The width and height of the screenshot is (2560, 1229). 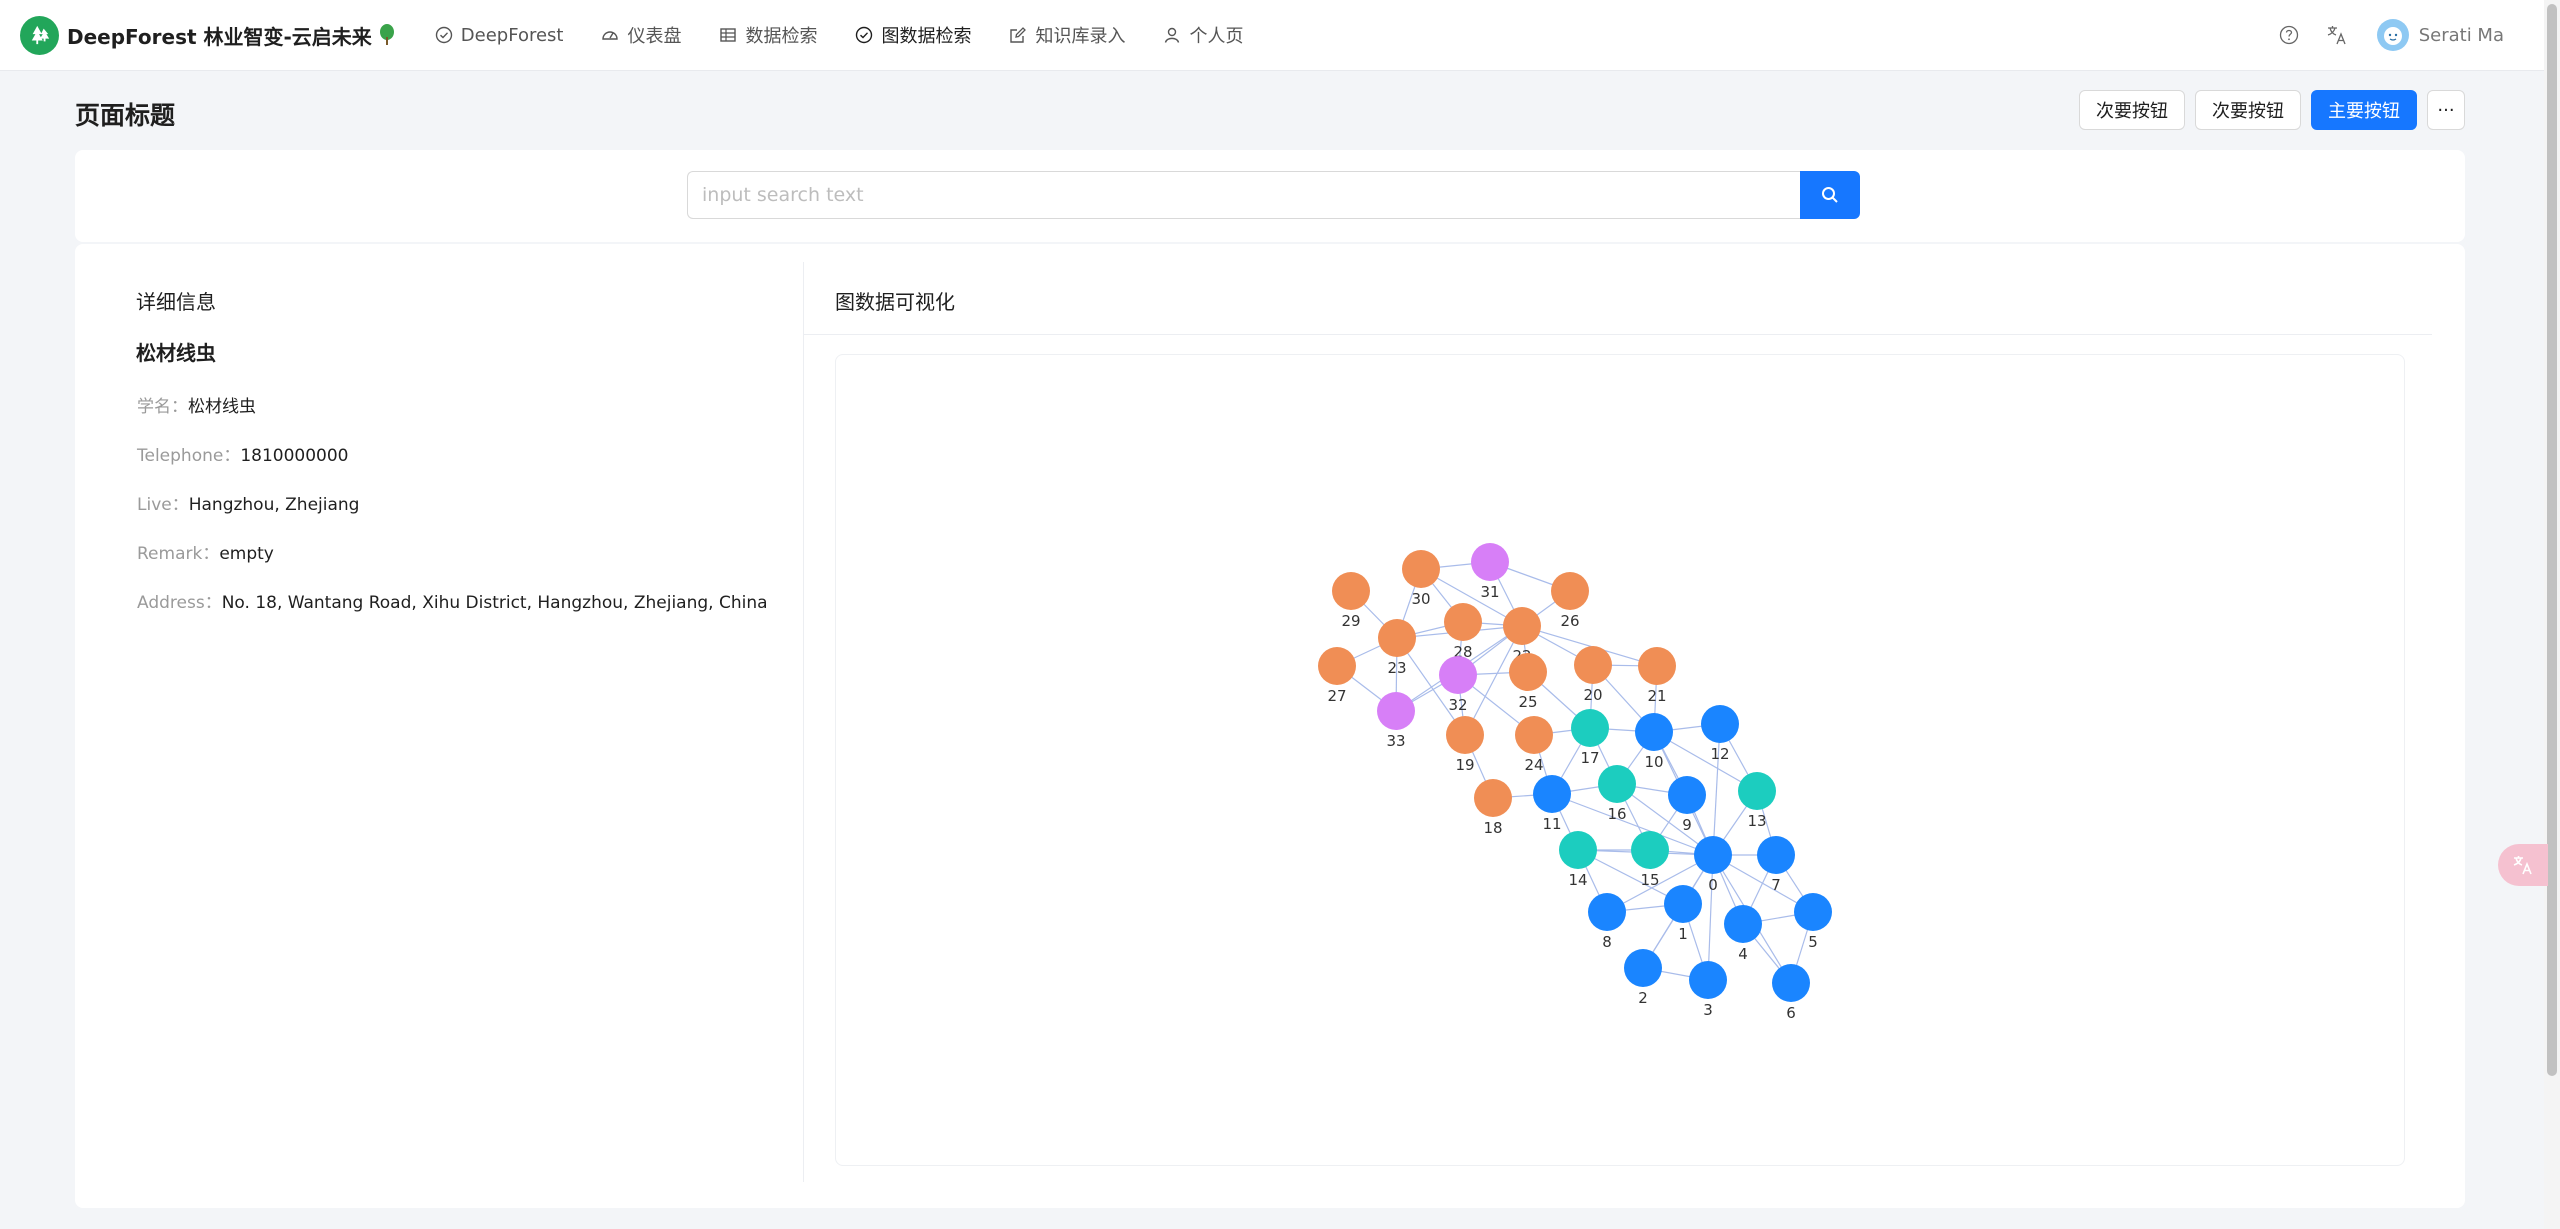 What do you see at coordinates (219, 36) in the screenshot?
I see `brand-title: DeepForest 林业智变-云启未来` at bounding box center [219, 36].